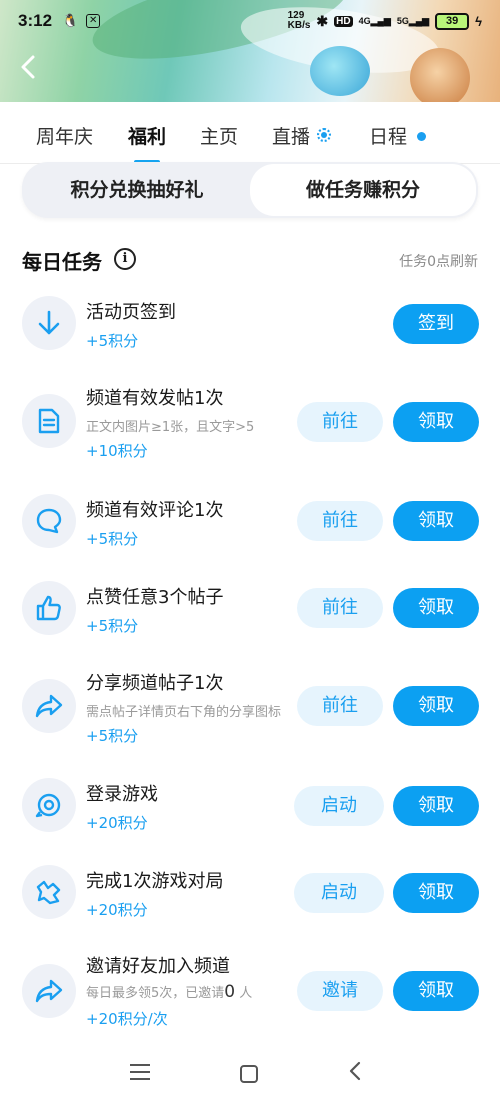  Describe the element at coordinates (131, 312) in the screenshot. I see `task-title: 活动页签到` at that location.